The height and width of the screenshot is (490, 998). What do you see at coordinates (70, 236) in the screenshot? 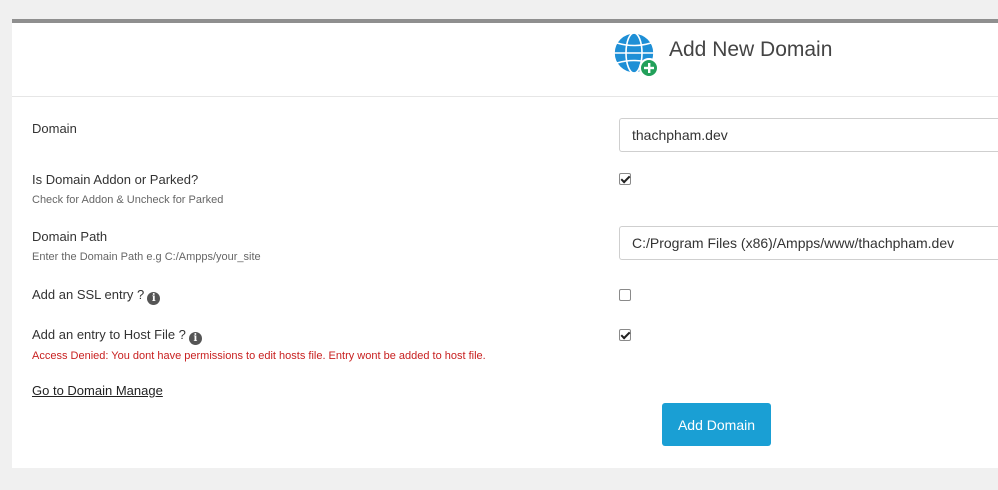
I see `path-label: Domain Path` at bounding box center [70, 236].